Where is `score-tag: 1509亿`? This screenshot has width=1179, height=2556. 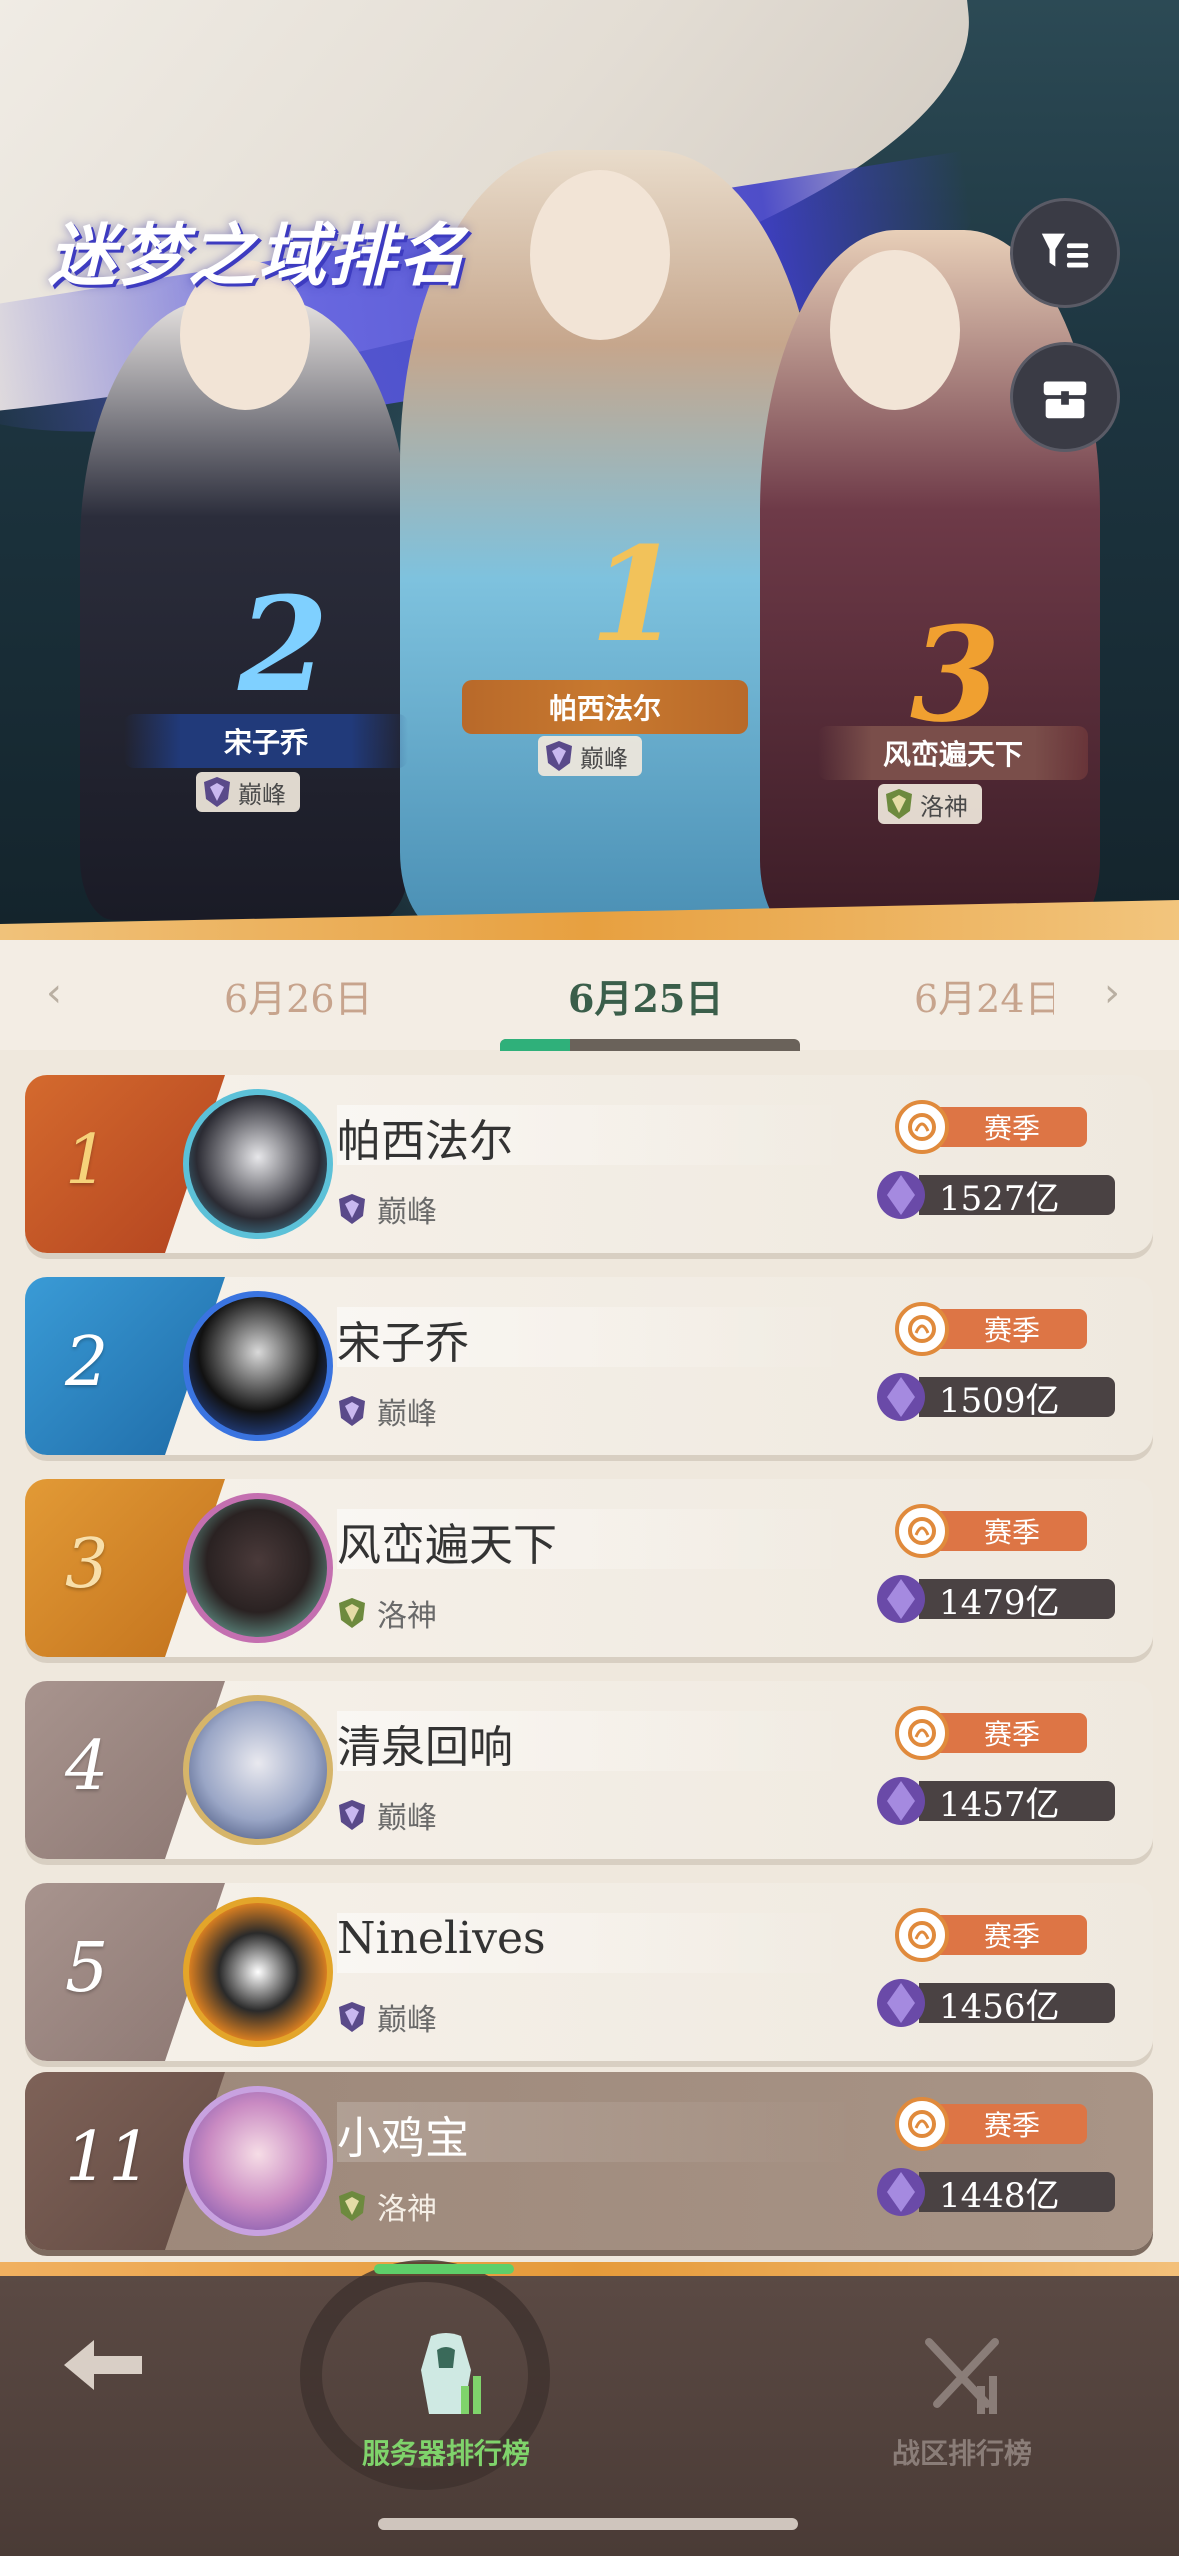 score-tag: 1509亿 is located at coordinates (994, 1397).